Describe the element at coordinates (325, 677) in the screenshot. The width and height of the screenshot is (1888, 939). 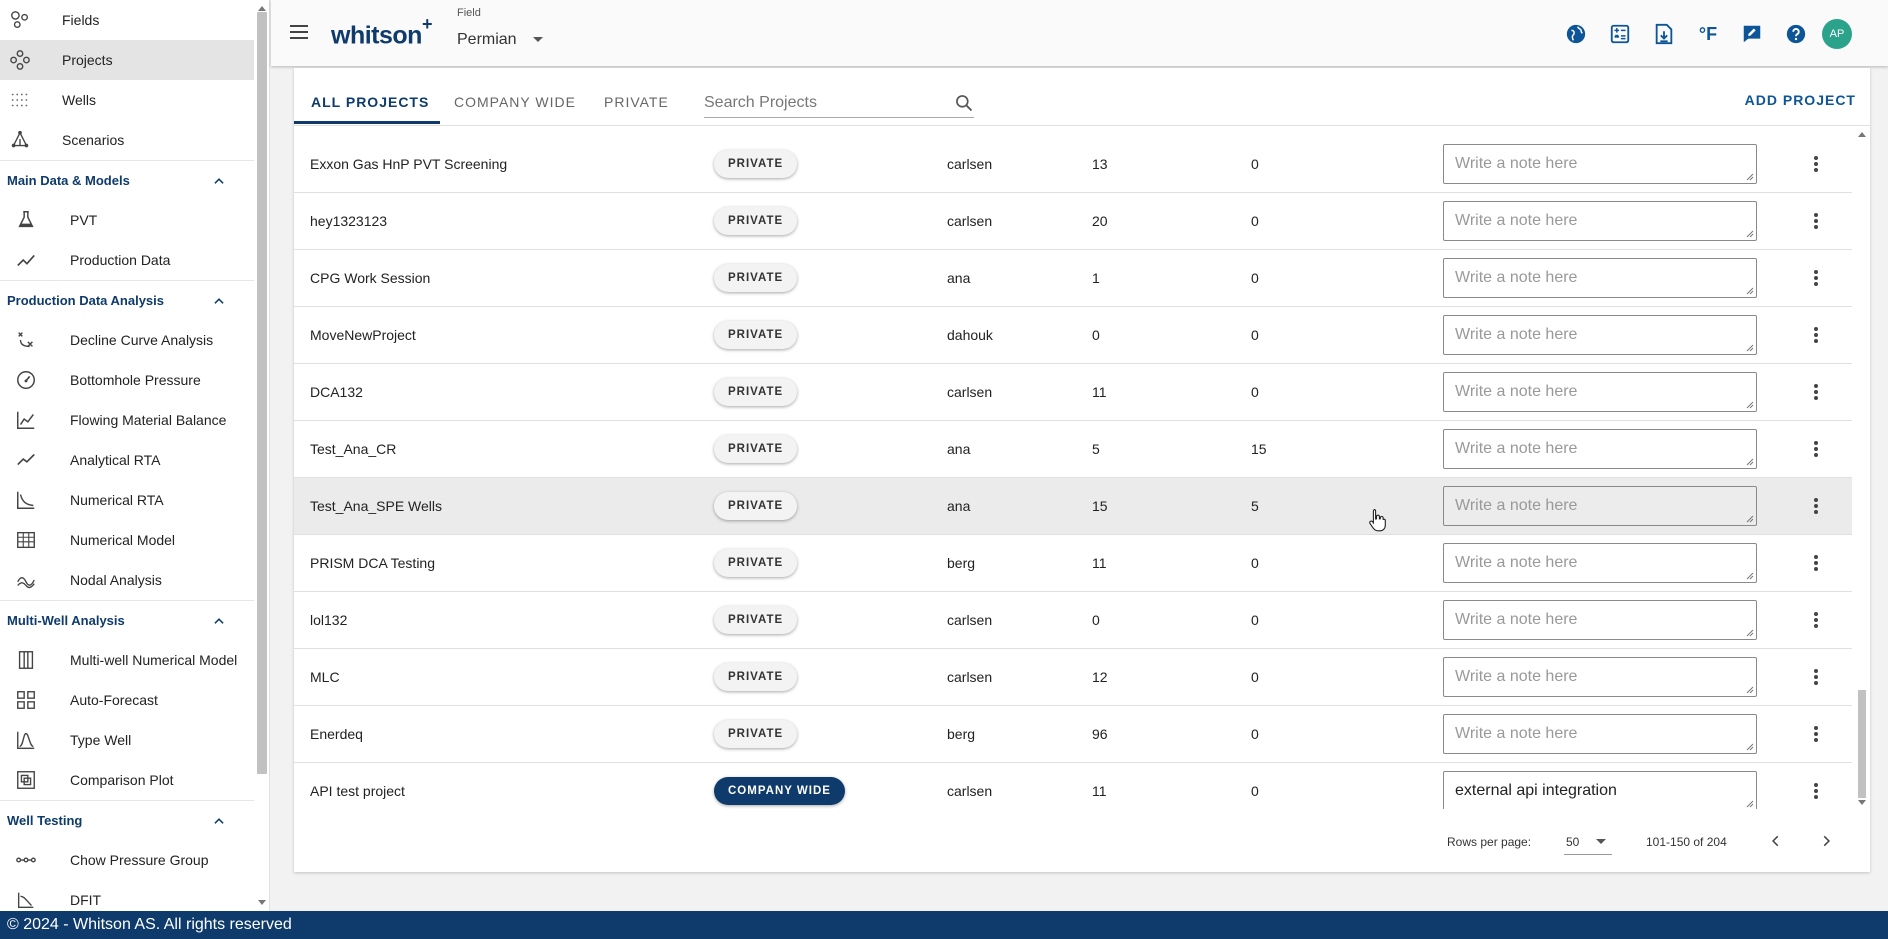
I see `project-name: MLC` at that location.